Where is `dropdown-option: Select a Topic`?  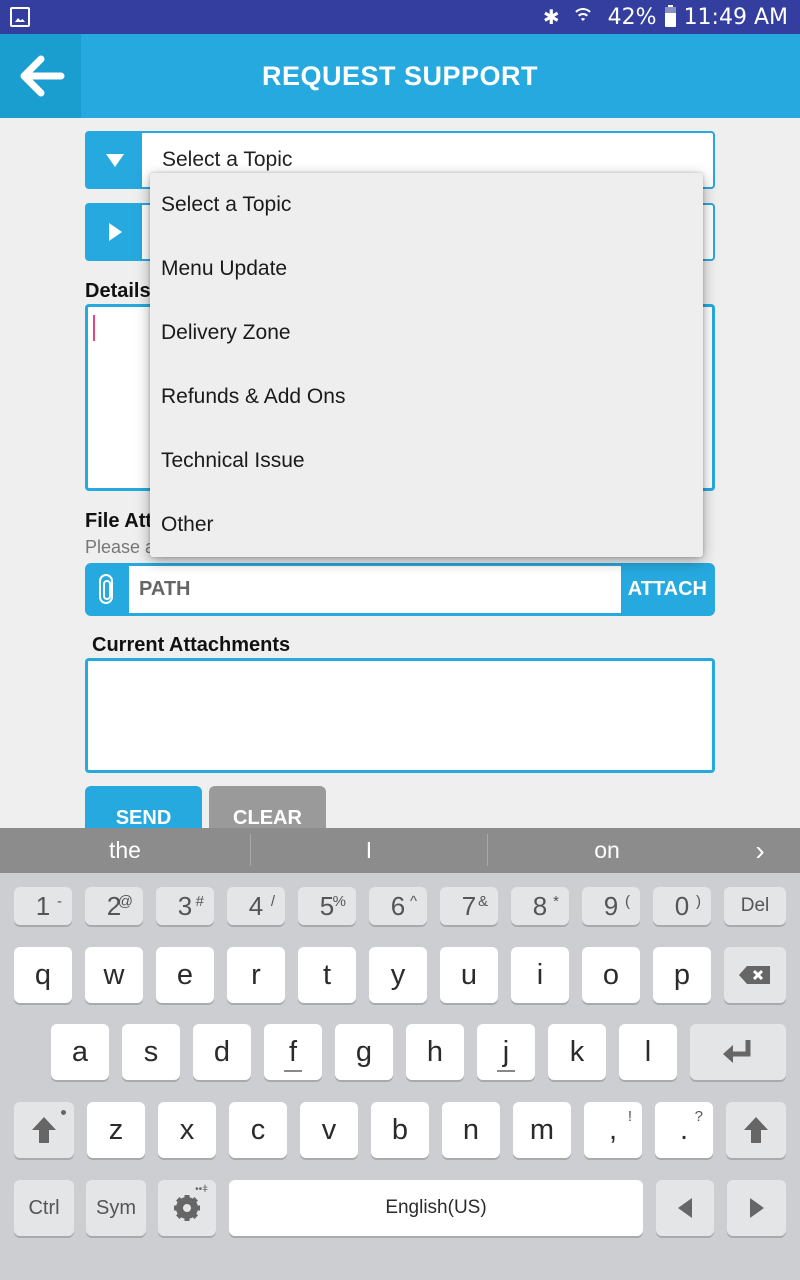
dropdown-option: Select a Topic is located at coordinates (426, 205).